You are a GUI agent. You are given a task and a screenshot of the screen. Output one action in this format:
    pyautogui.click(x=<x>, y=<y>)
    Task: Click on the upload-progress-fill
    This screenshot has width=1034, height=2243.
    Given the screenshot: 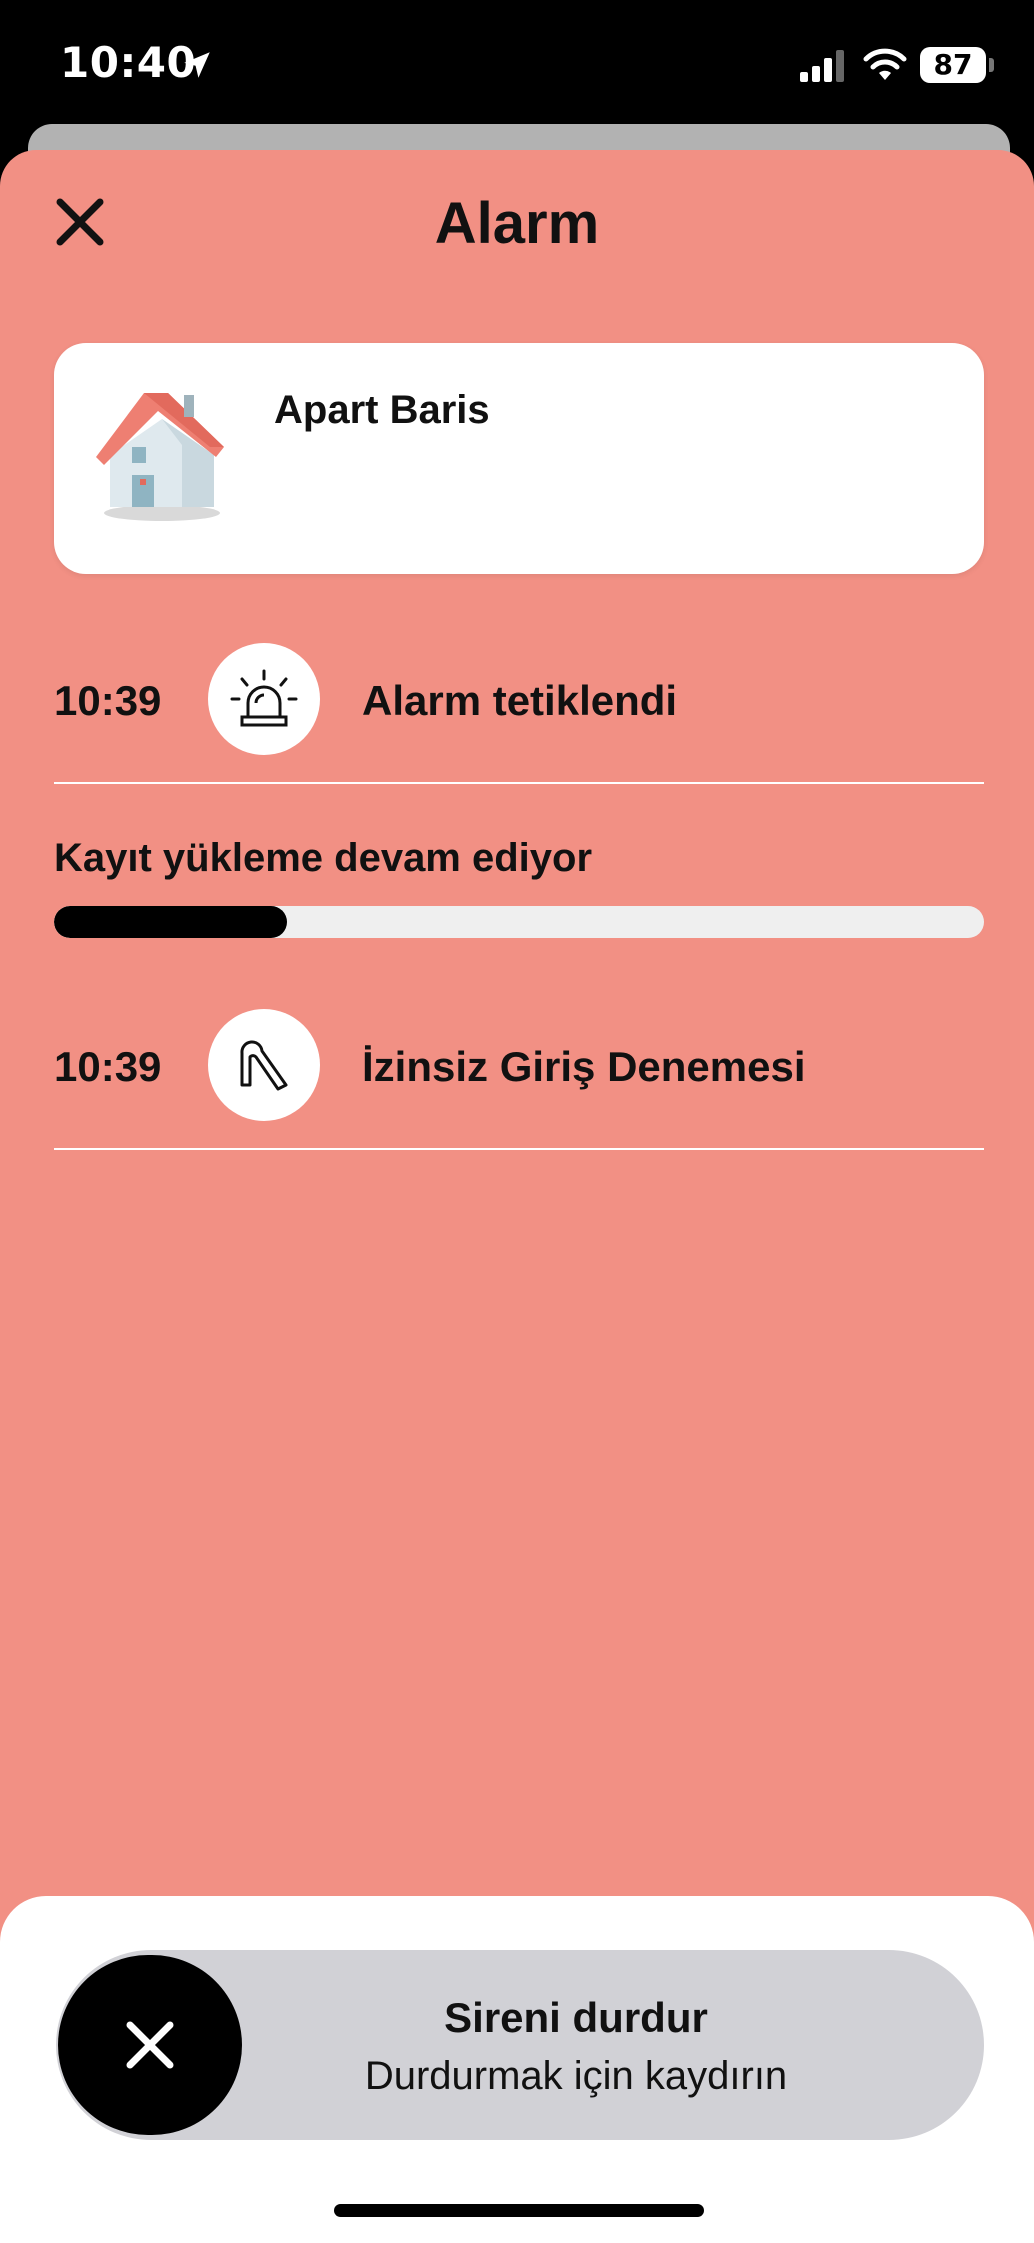 What is the action you would take?
    pyautogui.click(x=170, y=922)
    